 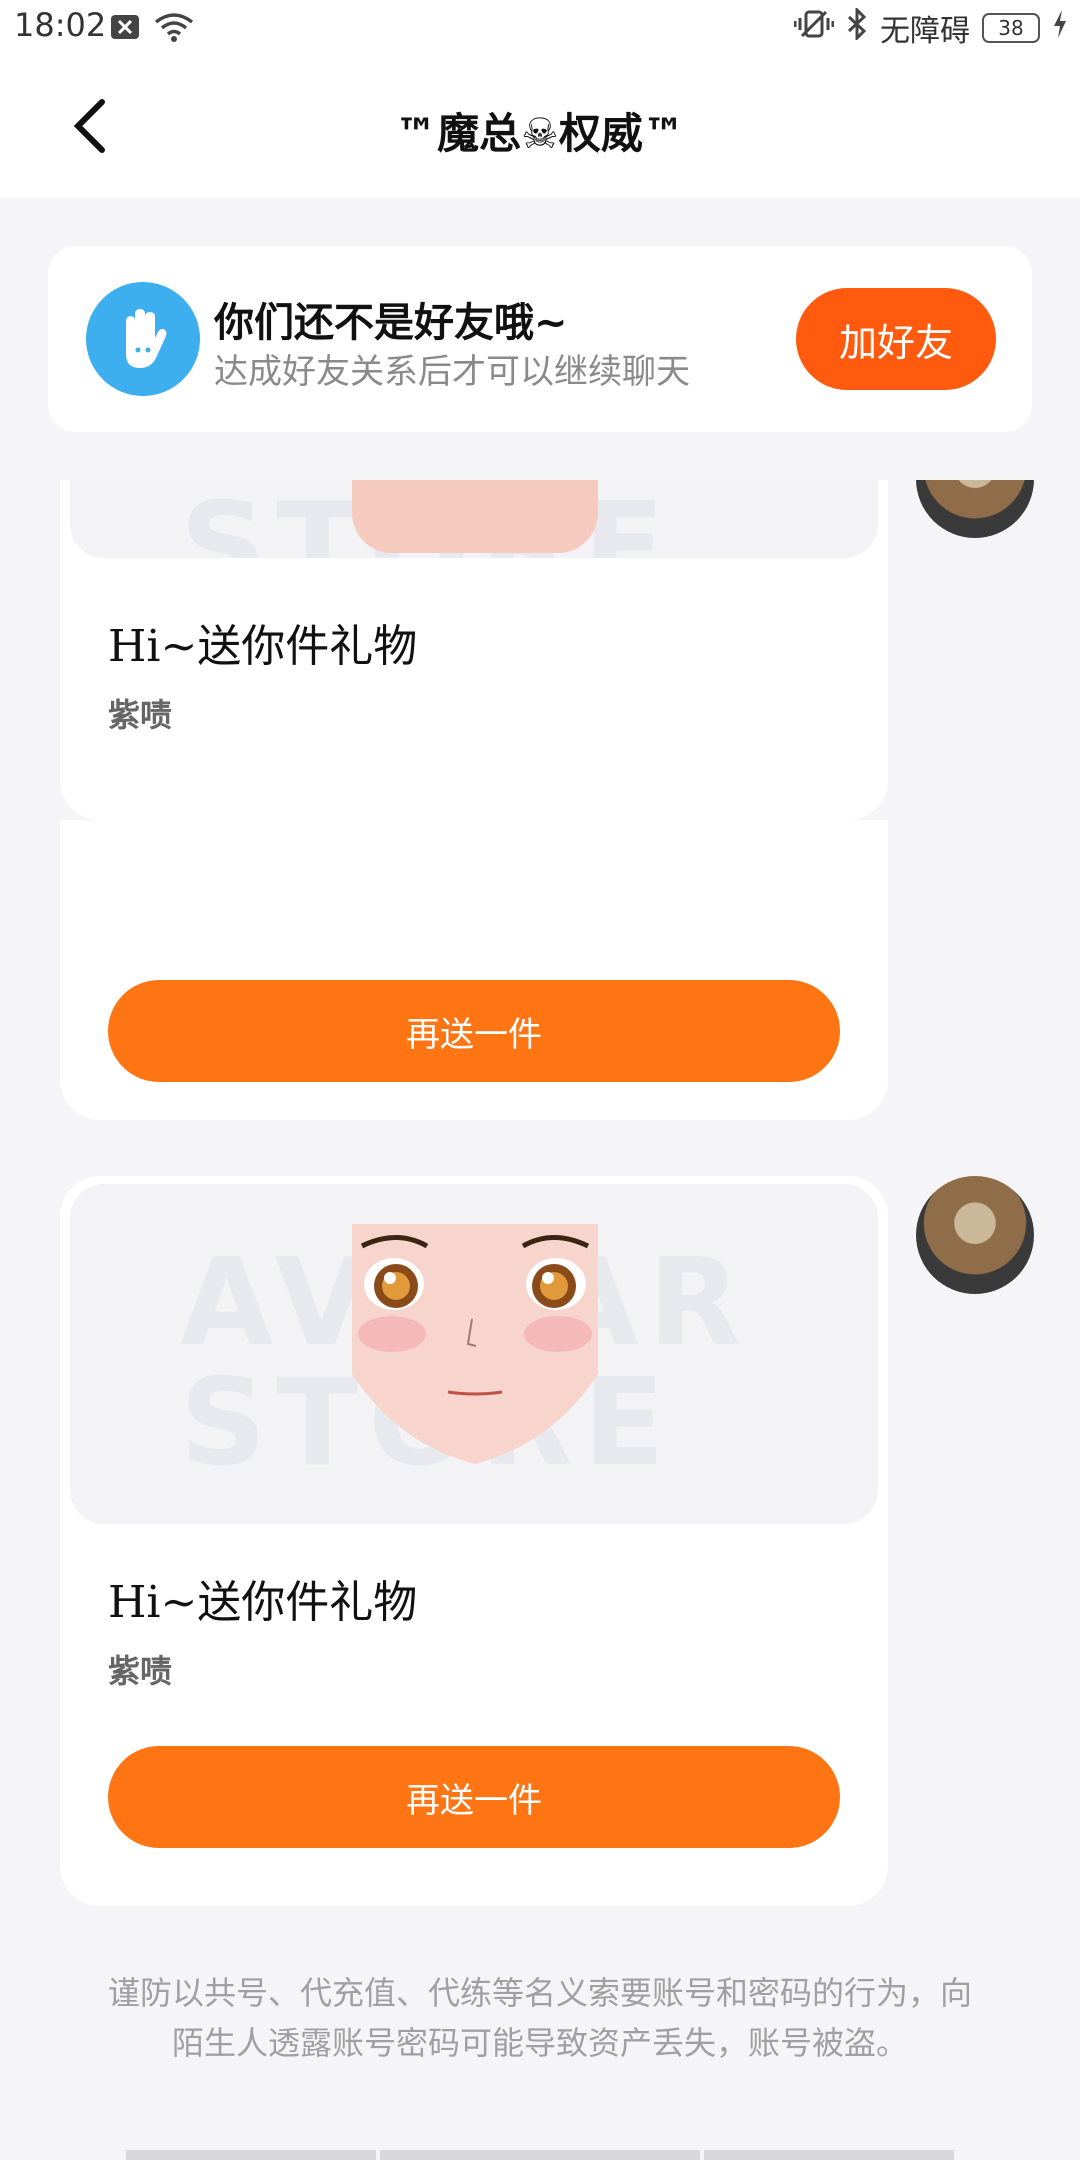 I want to click on gift-message-card: AVATAR STORE Hi~送你件礼物 紫啧, so click(x=474, y=650).